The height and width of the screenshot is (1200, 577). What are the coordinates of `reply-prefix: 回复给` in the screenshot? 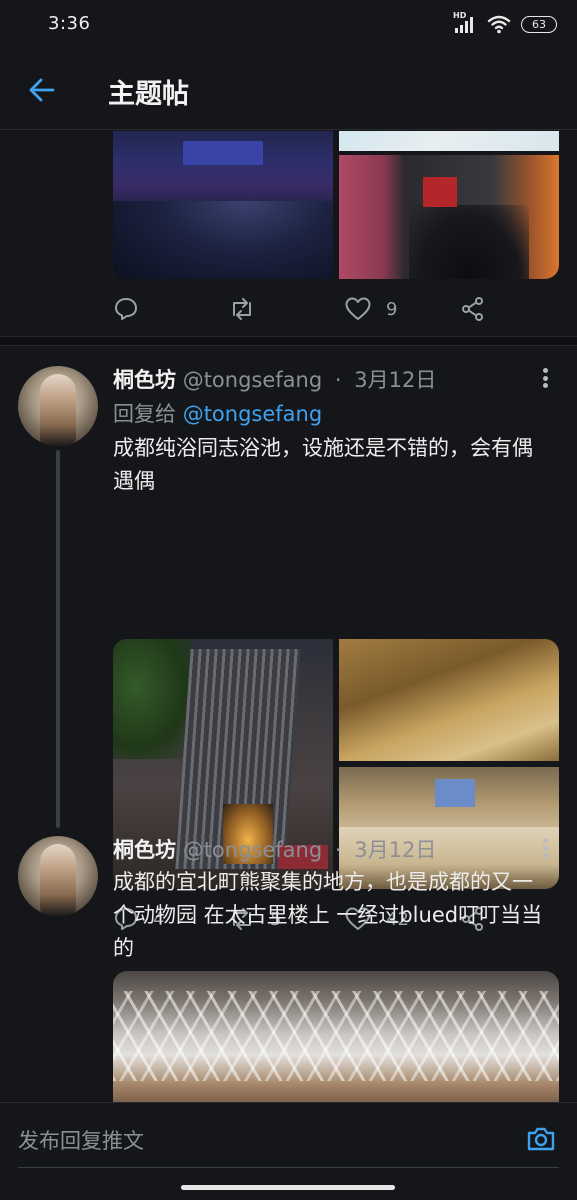 It's located at (144, 414).